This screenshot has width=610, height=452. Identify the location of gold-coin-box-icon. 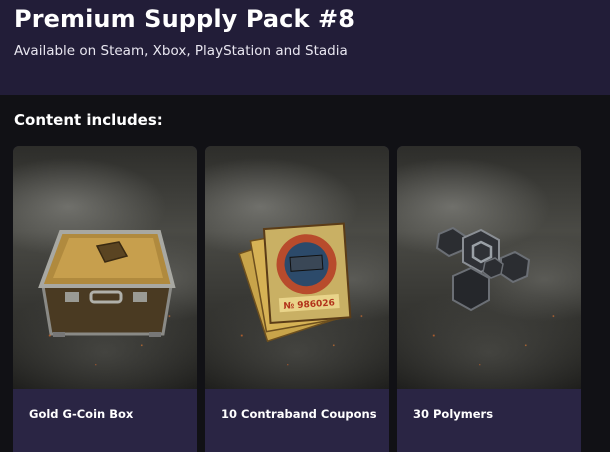
(107, 283).